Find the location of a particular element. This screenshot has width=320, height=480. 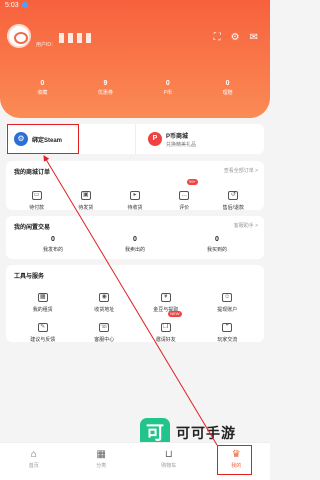

grid-icon: ▦ is located at coordinates (101, 454).